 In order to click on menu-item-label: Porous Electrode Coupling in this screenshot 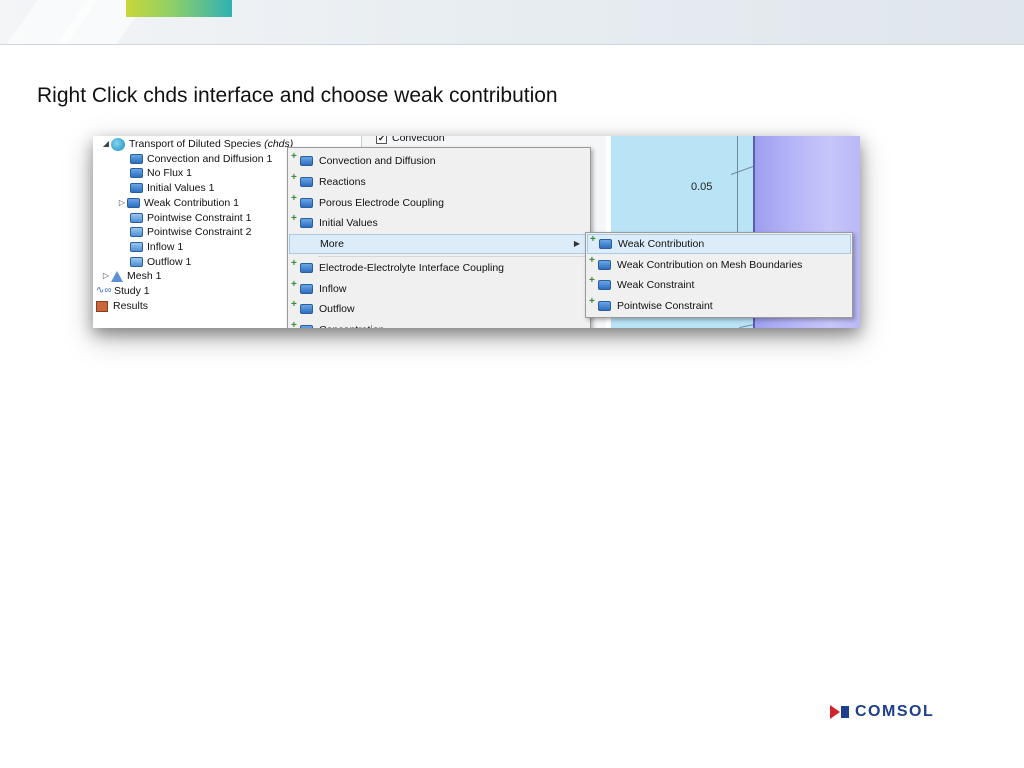, I will do `click(381, 203)`.